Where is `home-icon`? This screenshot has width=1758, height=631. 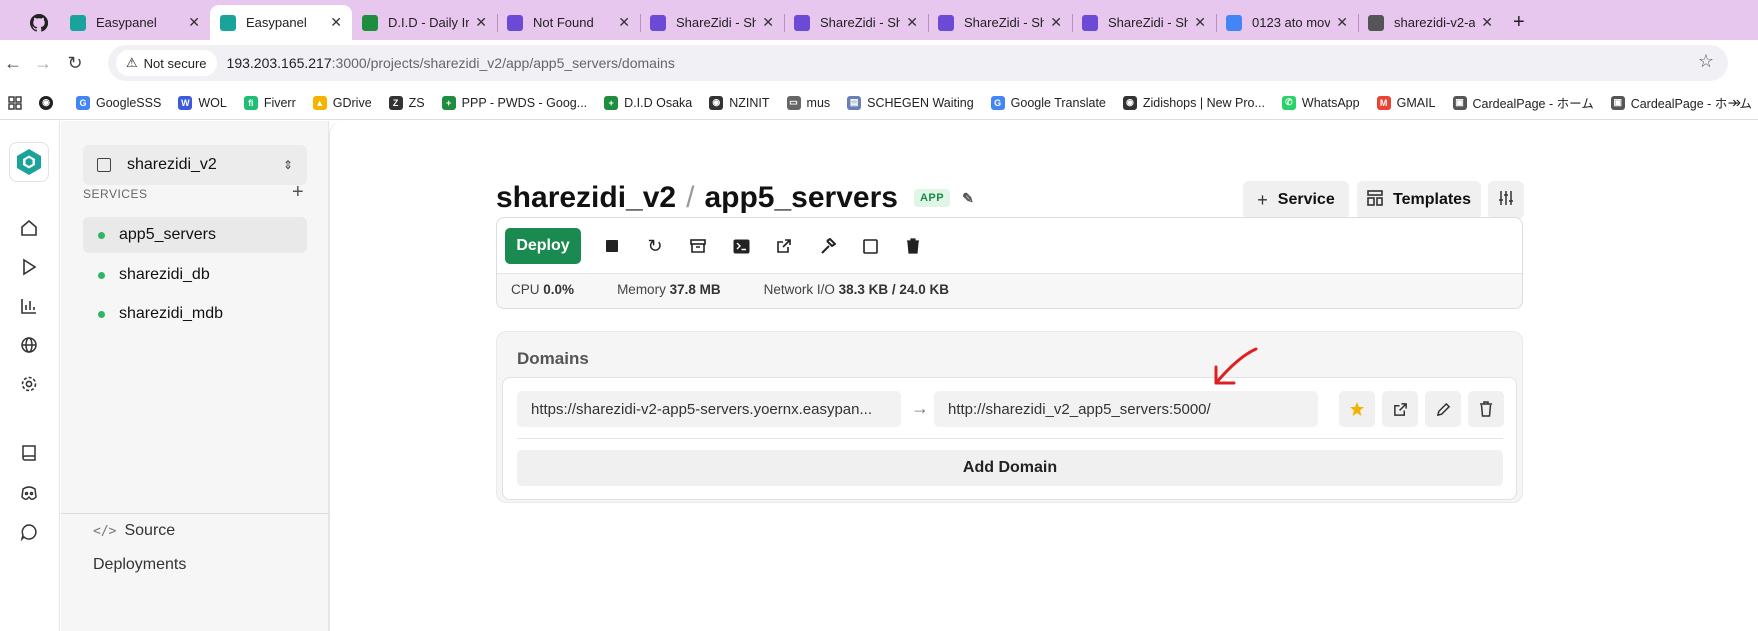
home-icon is located at coordinates (29, 228).